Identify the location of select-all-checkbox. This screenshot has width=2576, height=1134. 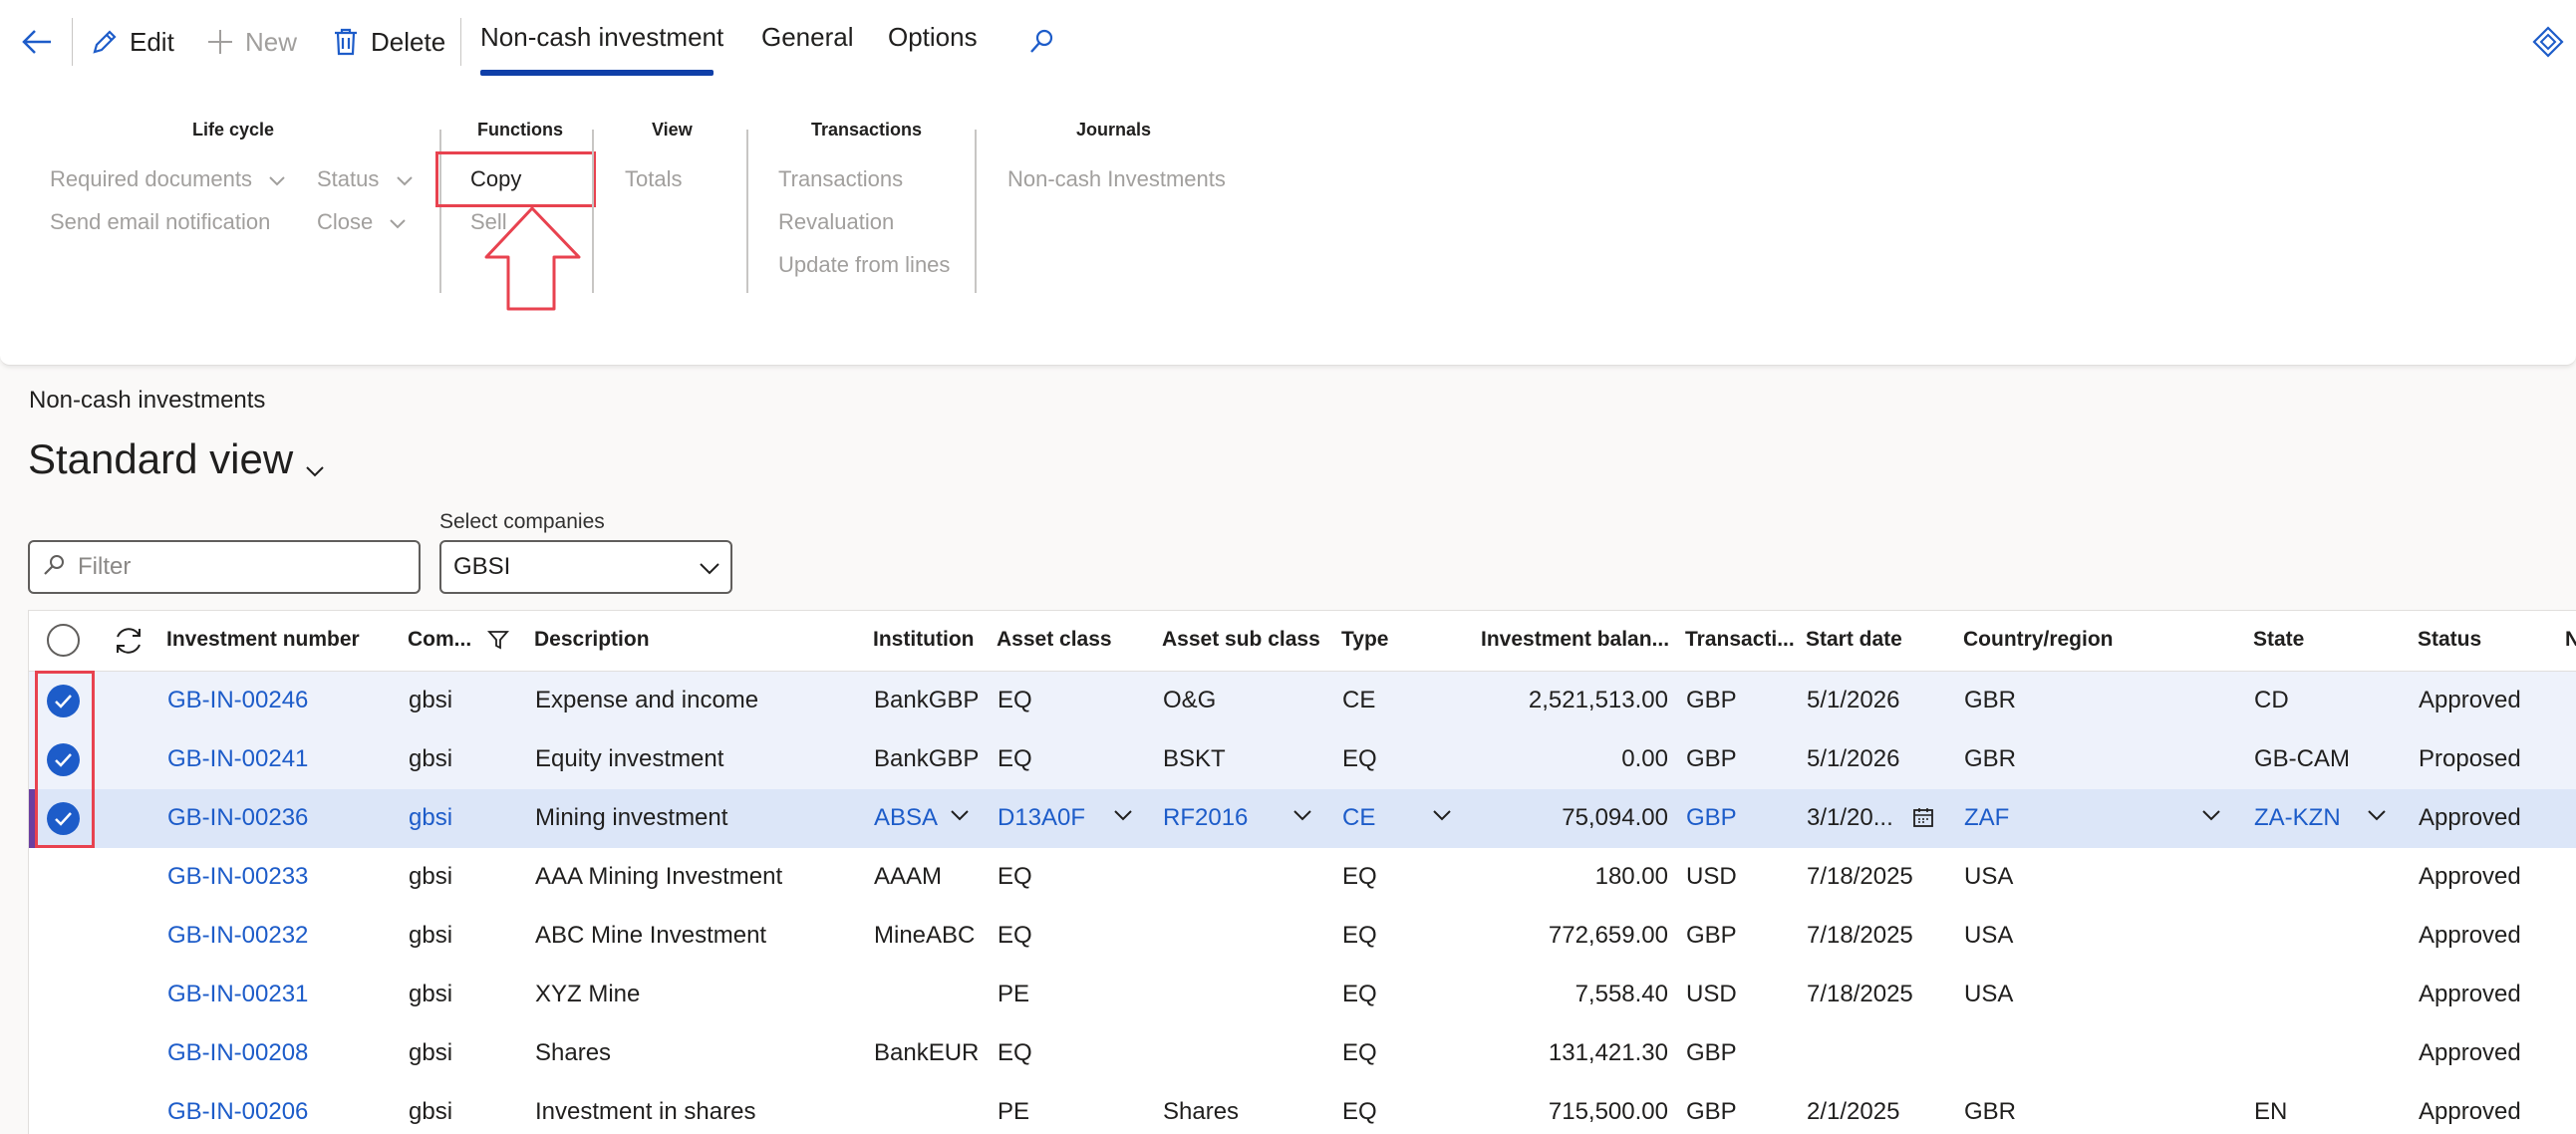
(63, 641).